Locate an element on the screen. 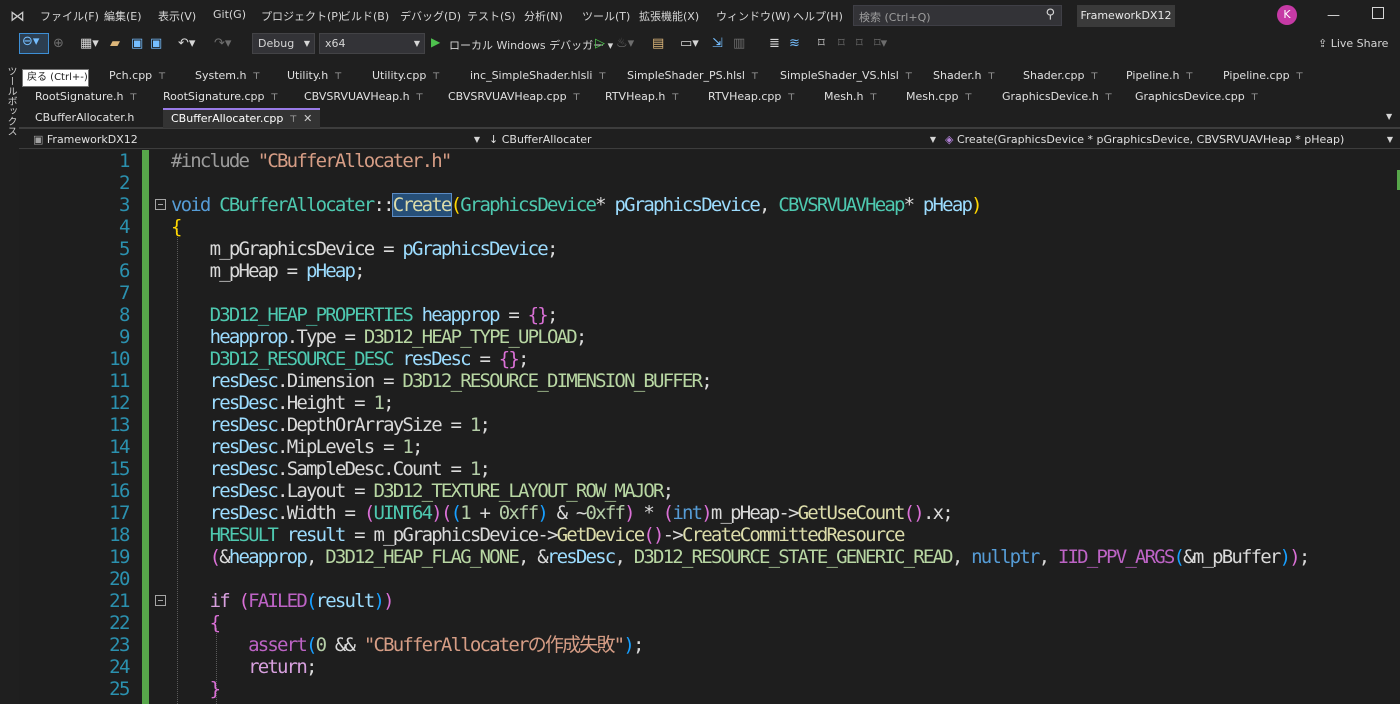 Image resolution: width=1400 pixels, height=704 pixels. menu-file: ファイル(F) is located at coordinates (69, 16).